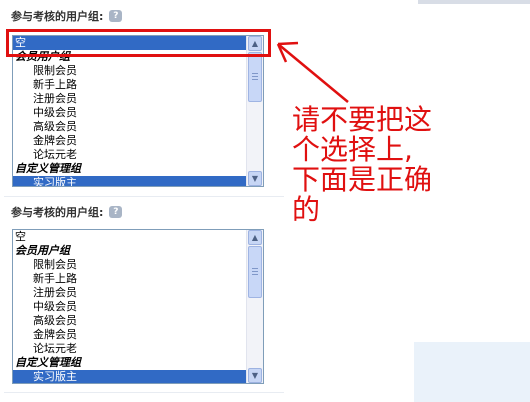  What do you see at coordinates (138, 43) in the screenshot?
I see `highlight-box` at bounding box center [138, 43].